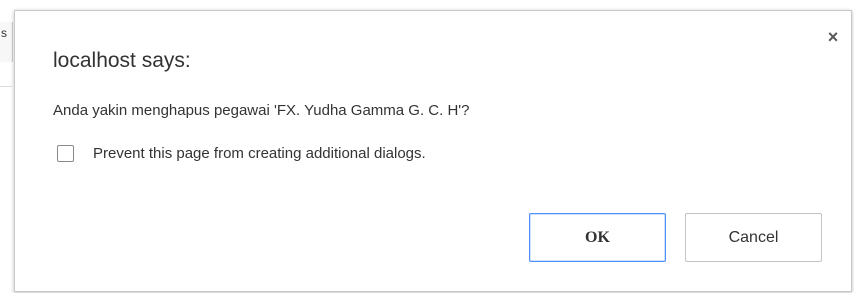  I want to click on cancel-button: Cancel, so click(753, 237).